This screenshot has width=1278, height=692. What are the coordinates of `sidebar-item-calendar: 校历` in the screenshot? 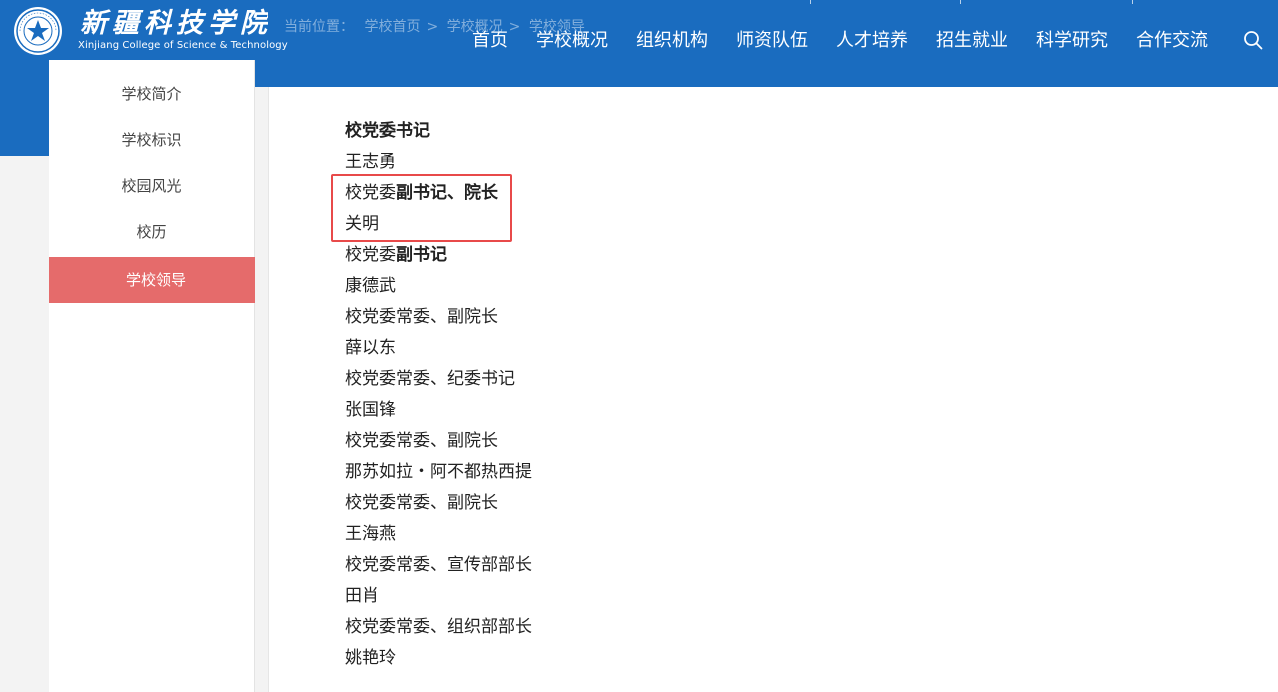 It's located at (151, 232).